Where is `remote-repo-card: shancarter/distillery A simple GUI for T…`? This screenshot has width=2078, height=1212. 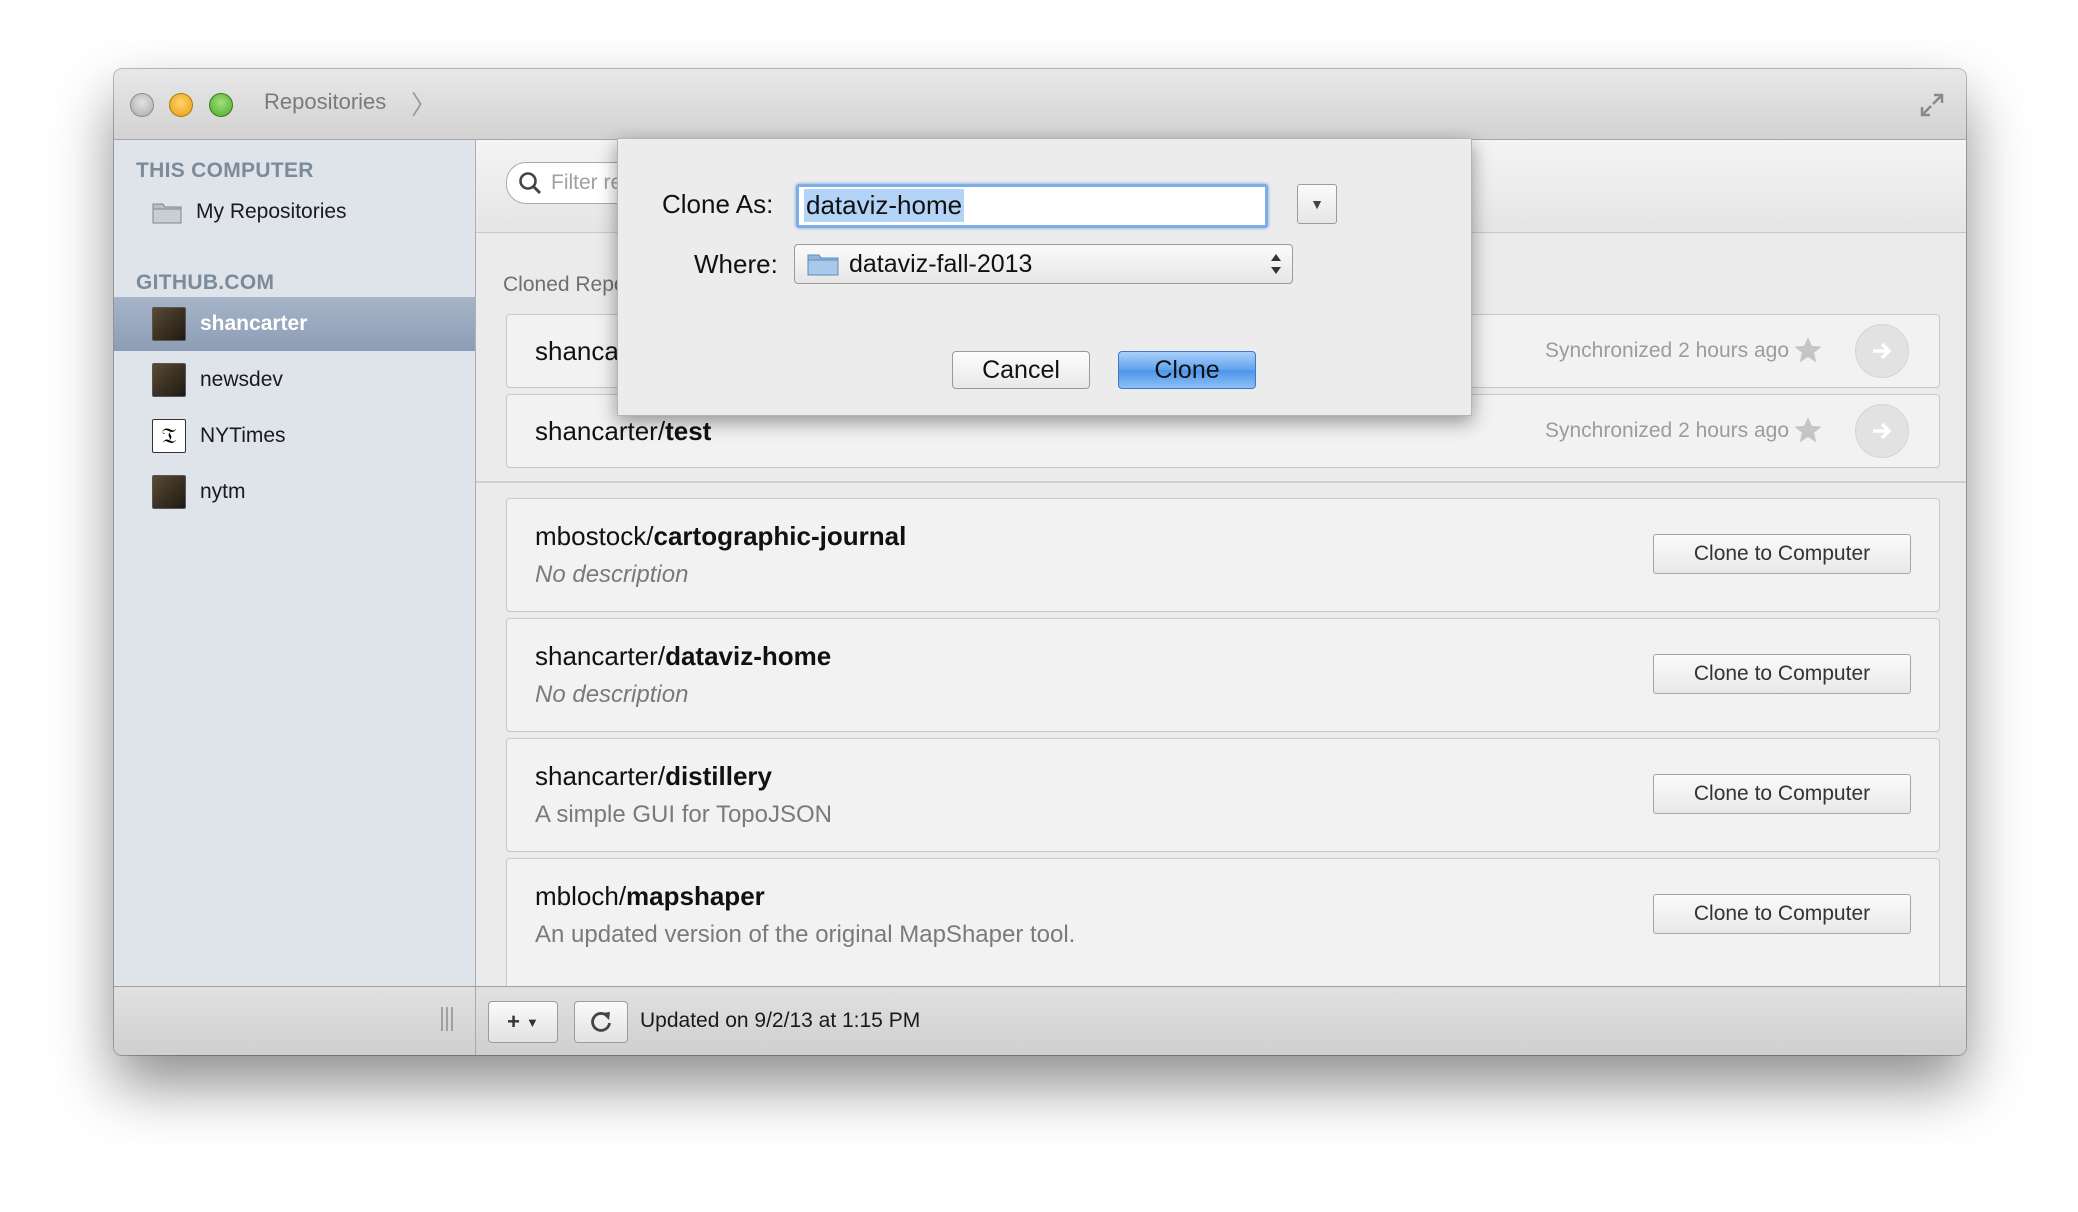 remote-repo-card: shancarter/distillery A simple GUI for T… is located at coordinates (1223, 795).